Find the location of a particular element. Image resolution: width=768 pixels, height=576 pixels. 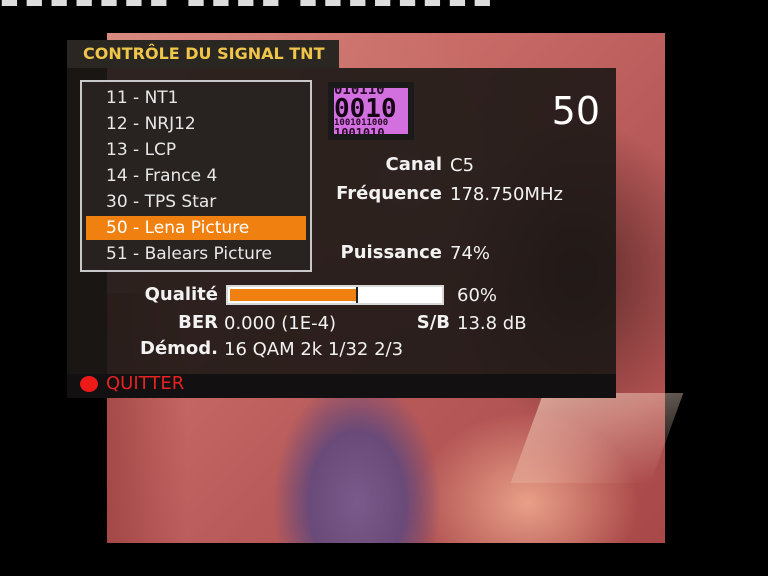

sb-label: S/B is located at coordinates (433, 322).